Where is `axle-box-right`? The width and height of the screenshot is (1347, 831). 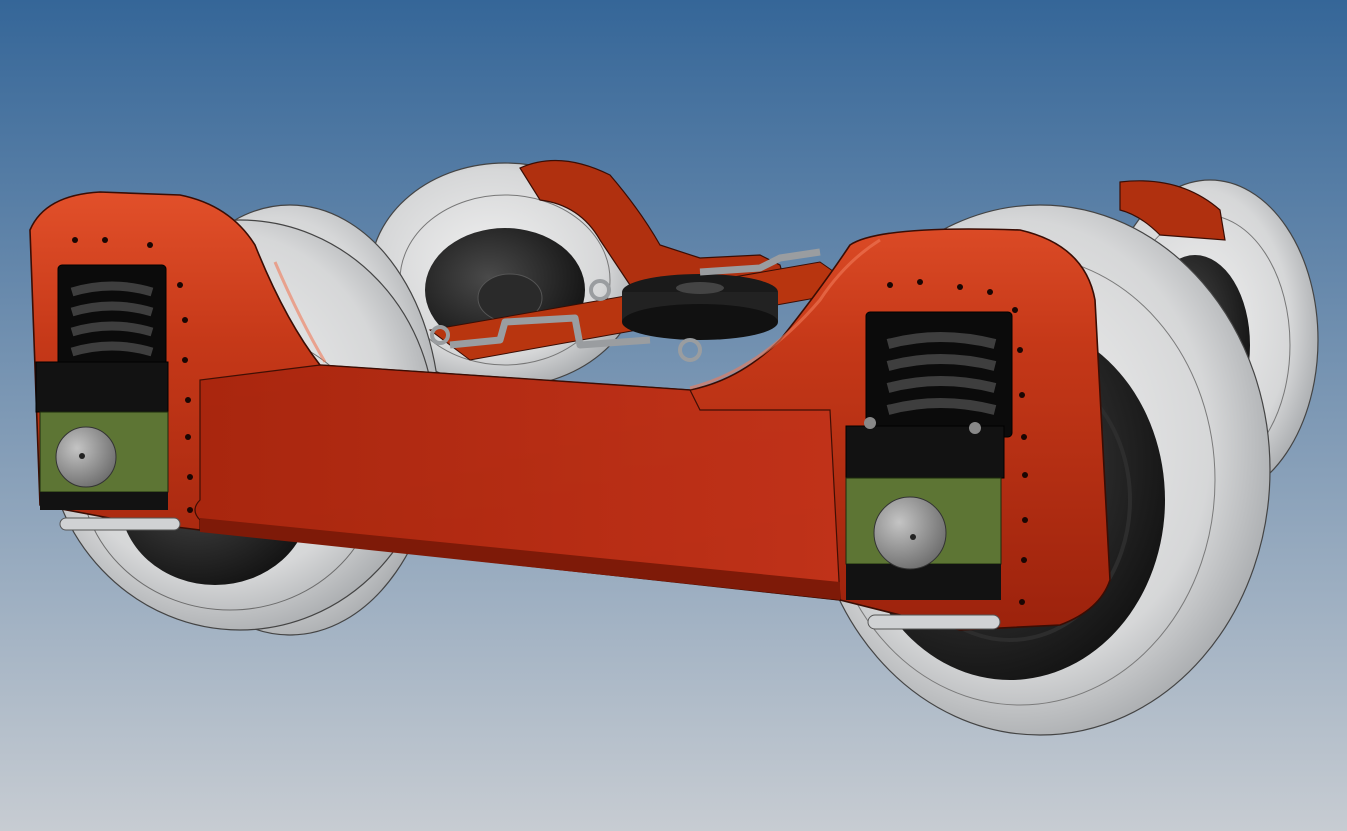 axle-box-right is located at coordinates (925, 523).